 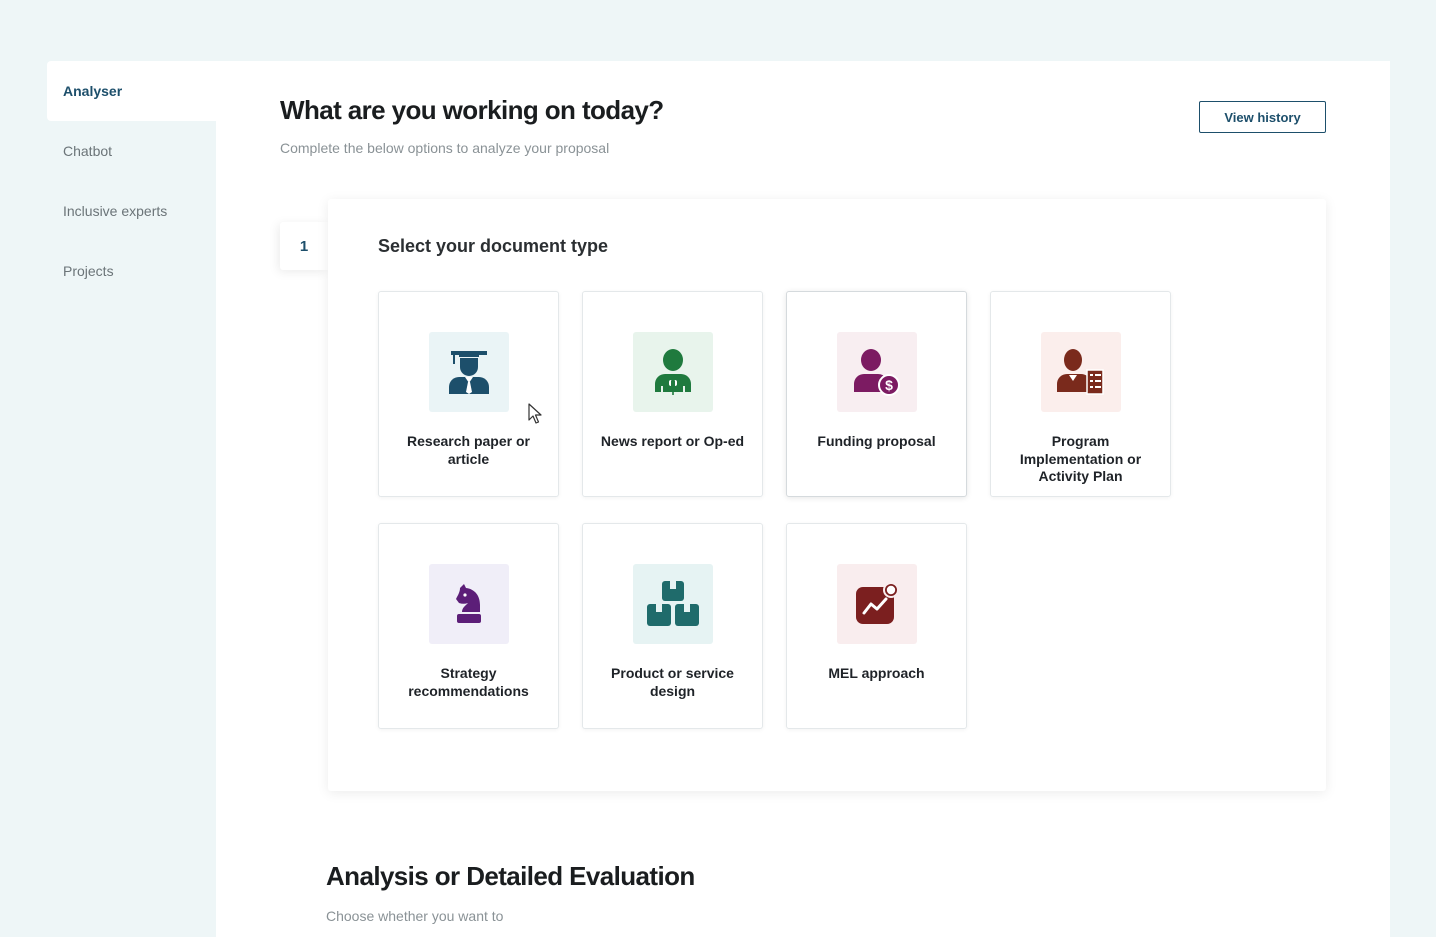 What do you see at coordinates (877, 372) in the screenshot?
I see `funding-icon: $` at bounding box center [877, 372].